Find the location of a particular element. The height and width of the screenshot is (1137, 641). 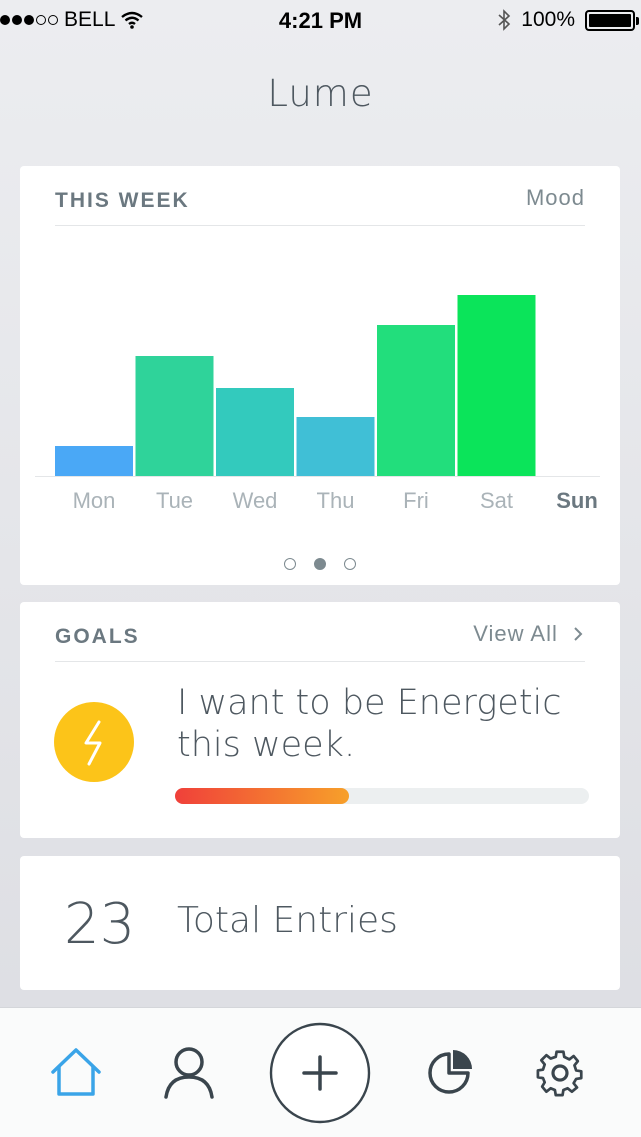

bluetooth-icon is located at coordinates (504, 20).